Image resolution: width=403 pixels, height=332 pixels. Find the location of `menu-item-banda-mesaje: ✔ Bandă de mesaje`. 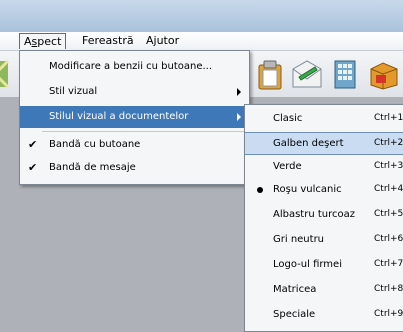

menu-item-banda-mesaje: ✔ Bandă de mesaje is located at coordinates (134, 168).